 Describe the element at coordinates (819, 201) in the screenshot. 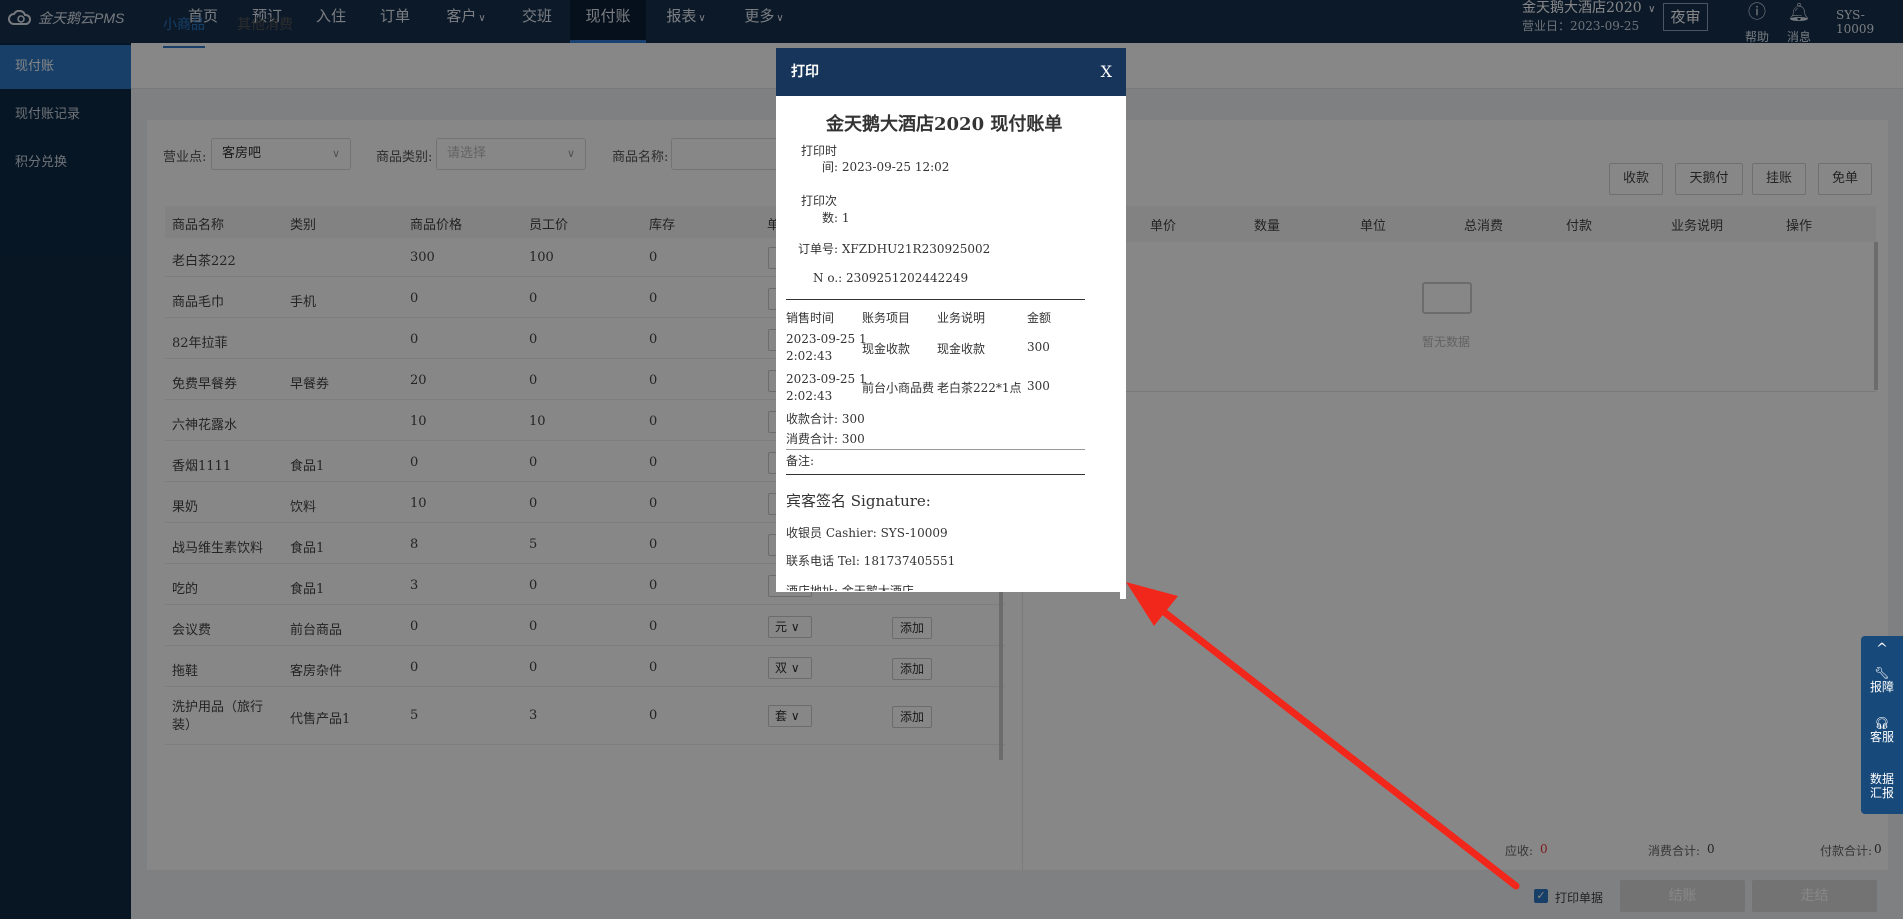

I see `print-count-label: 打印次` at that location.